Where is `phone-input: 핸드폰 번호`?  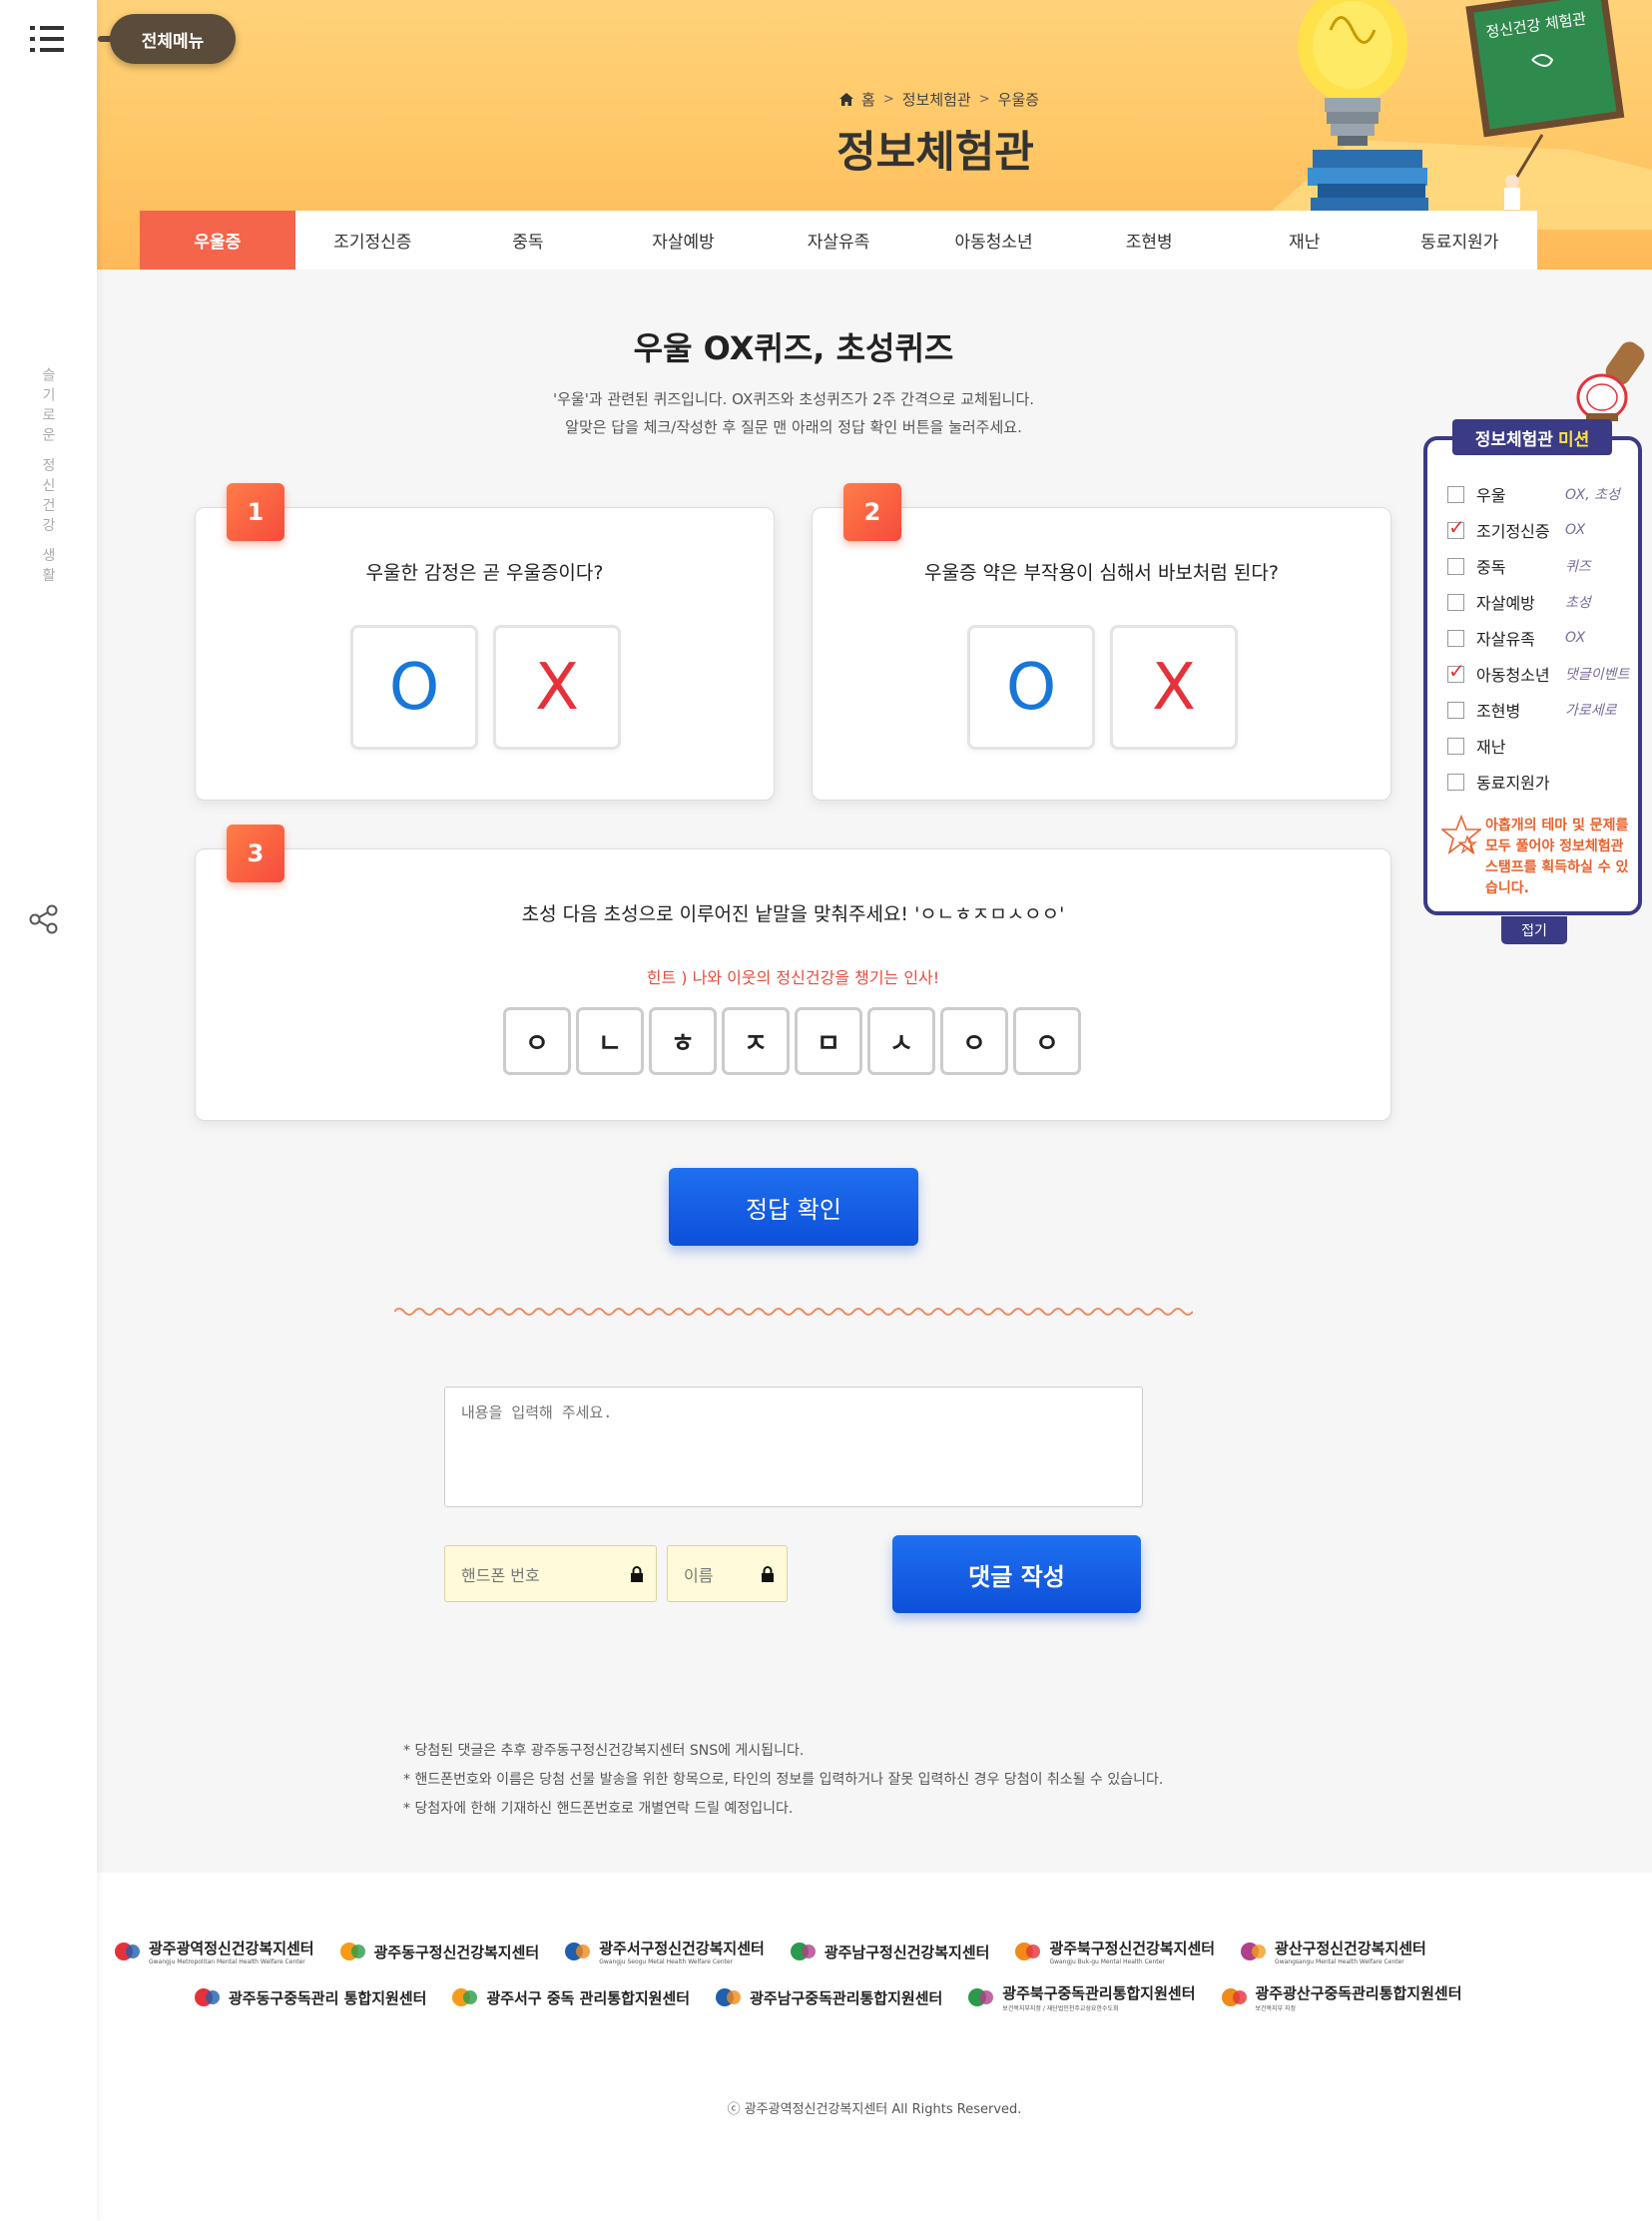 phone-input: 핸드폰 번호 is located at coordinates (550, 1573).